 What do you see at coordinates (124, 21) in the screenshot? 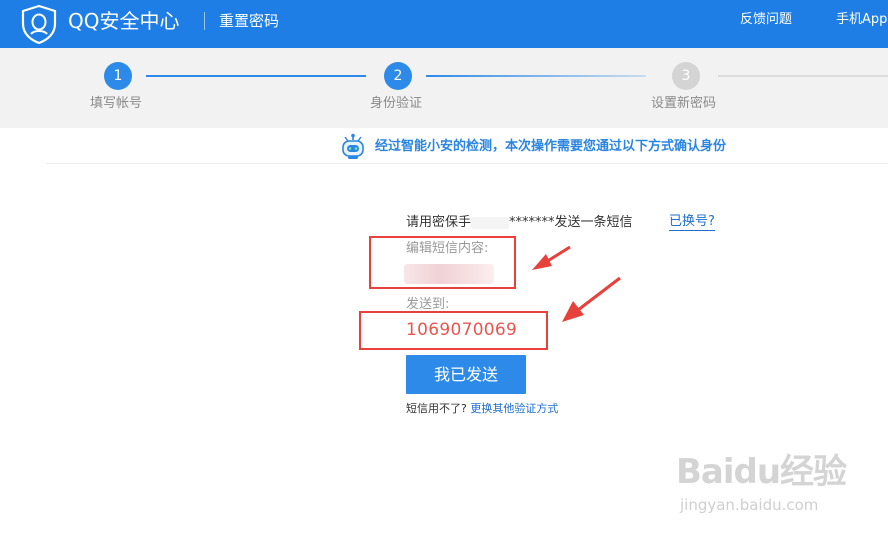
I see `brand-title: QQ安全中心` at bounding box center [124, 21].